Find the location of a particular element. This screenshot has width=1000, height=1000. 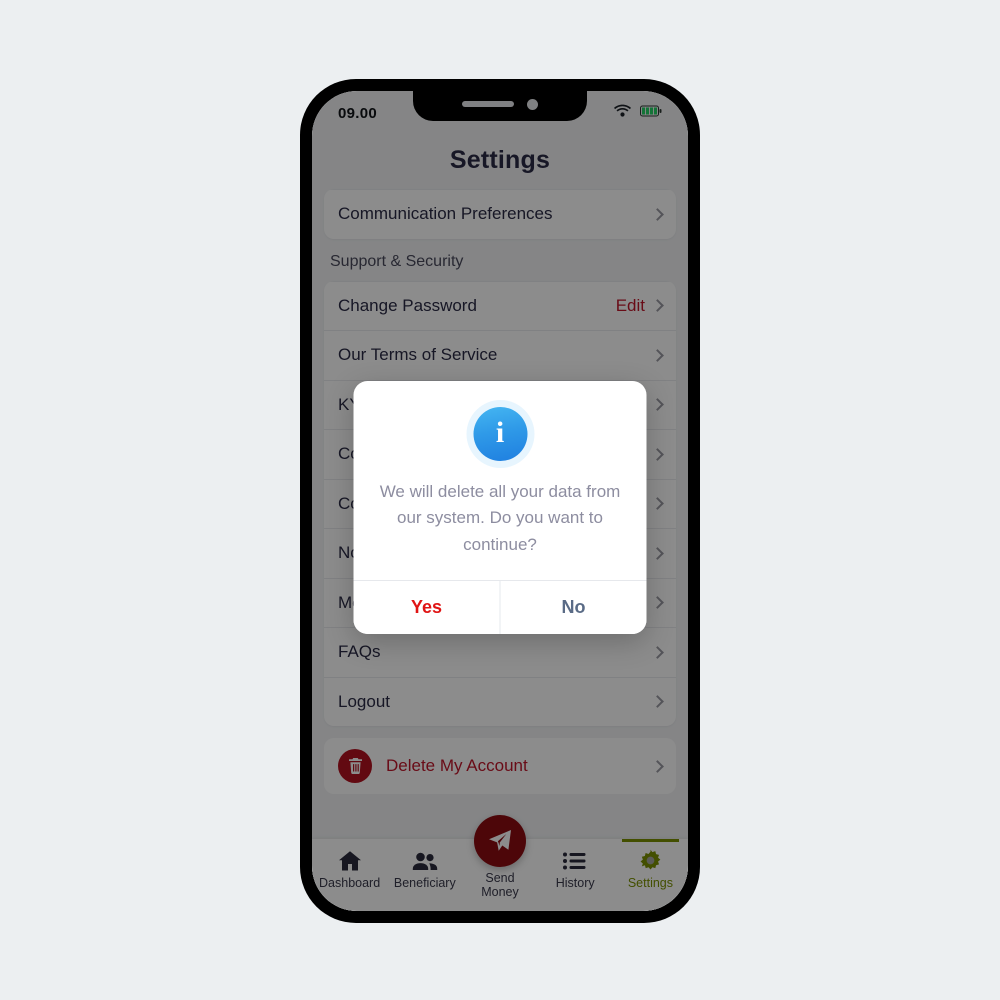

battery-full-icon is located at coordinates (651, 113).